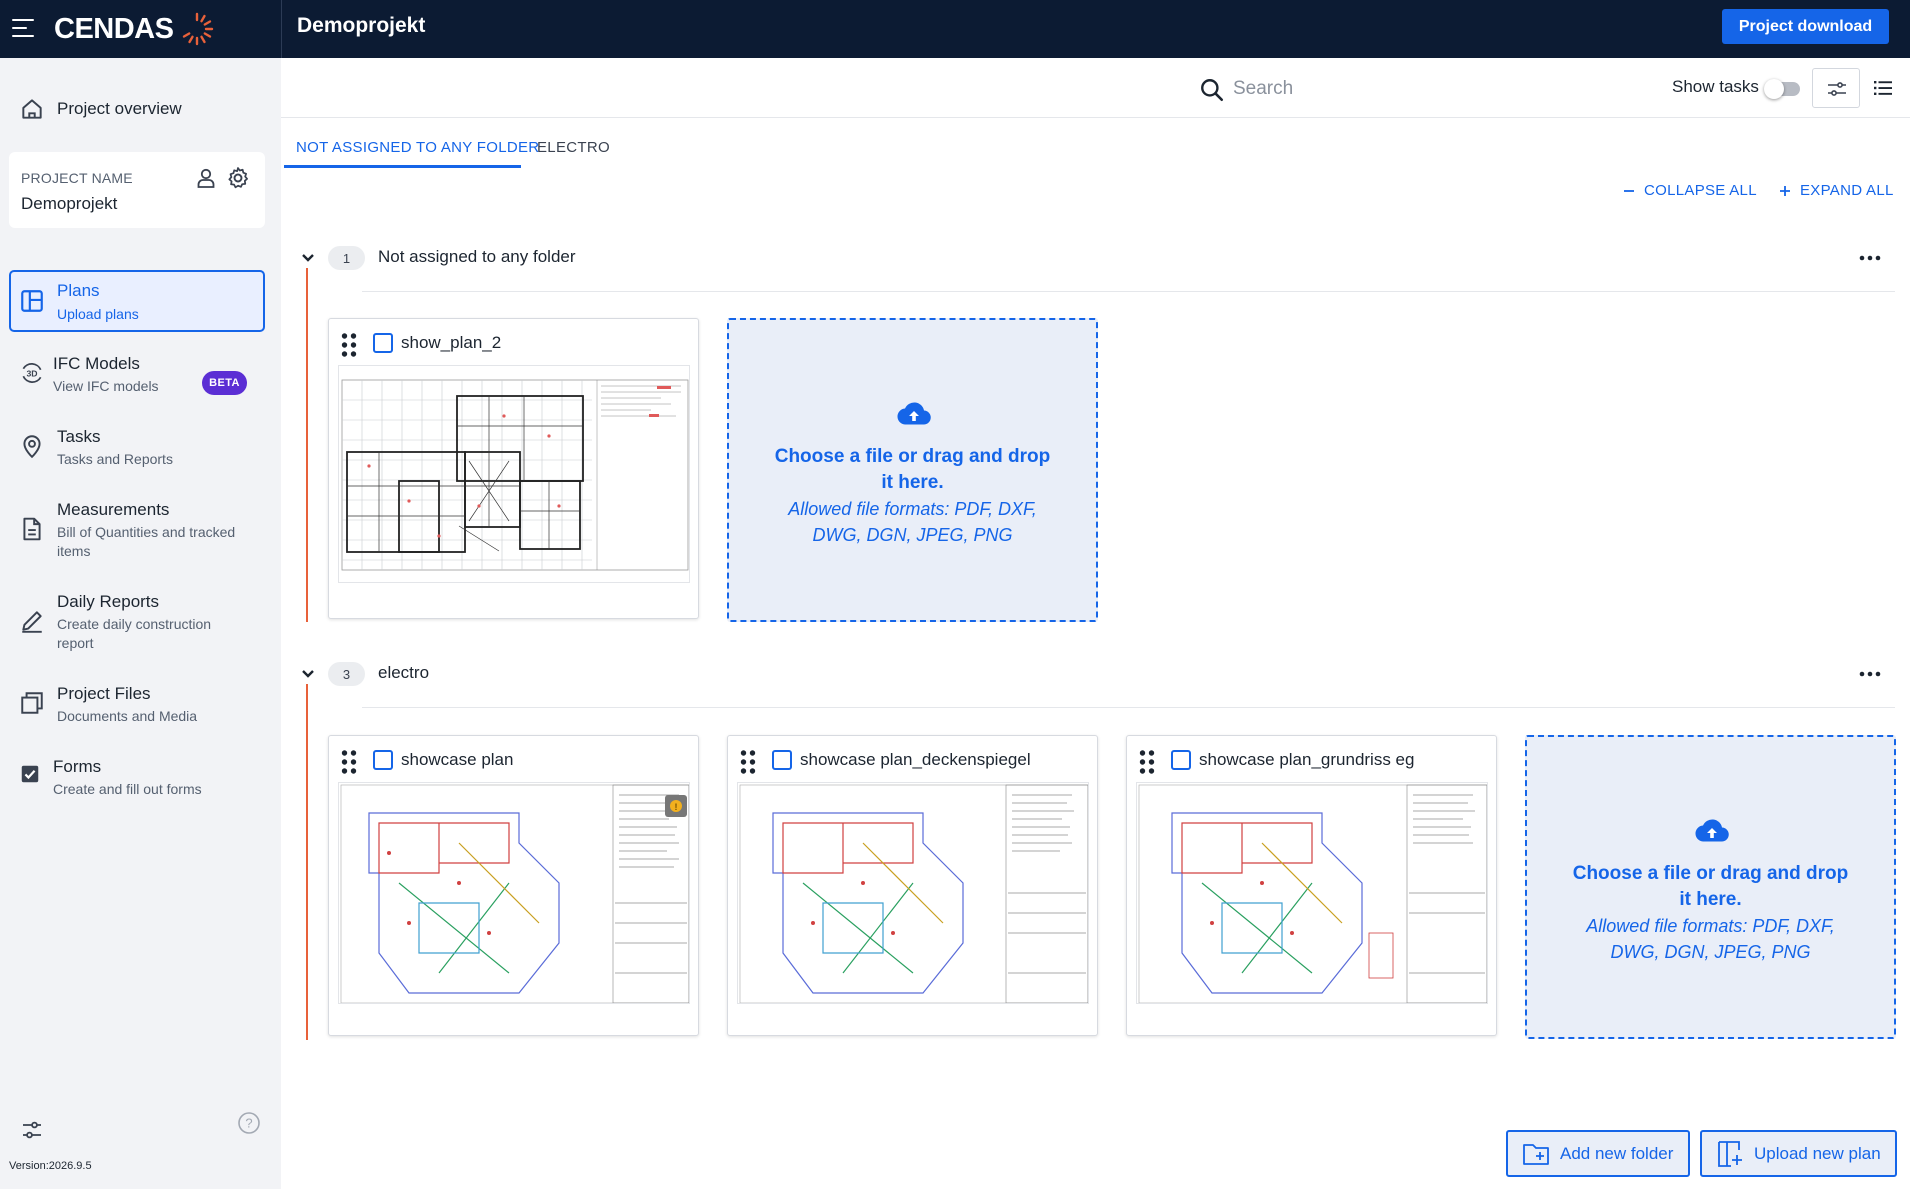  Describe the element at coordinates (1730, 1153) in the screenshot. I see `upload-plan-icon` at that location.